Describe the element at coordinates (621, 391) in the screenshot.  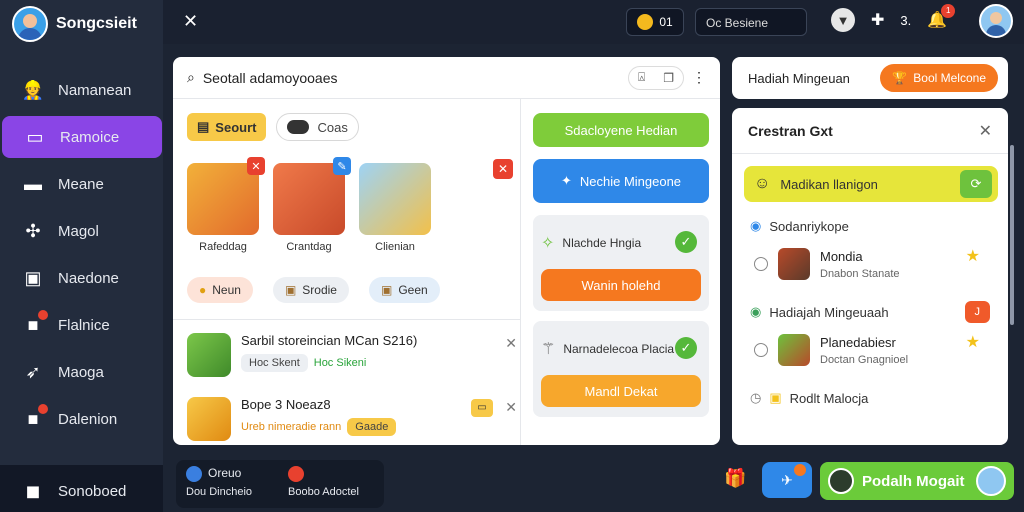
I see `orange-action-button: Mandl Dekat` at that location.